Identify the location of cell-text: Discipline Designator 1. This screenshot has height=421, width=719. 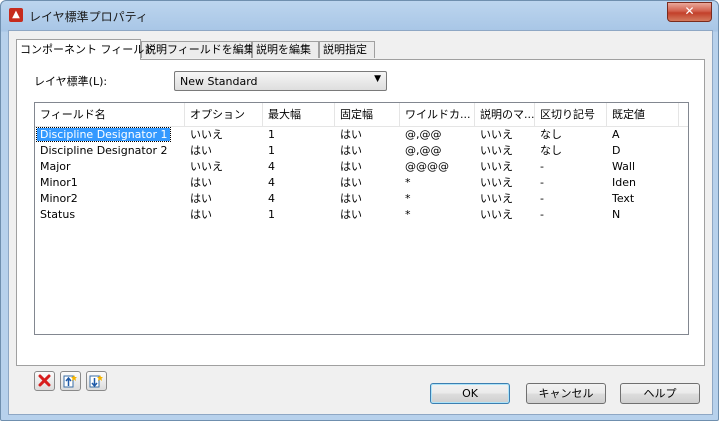
(103, 134).